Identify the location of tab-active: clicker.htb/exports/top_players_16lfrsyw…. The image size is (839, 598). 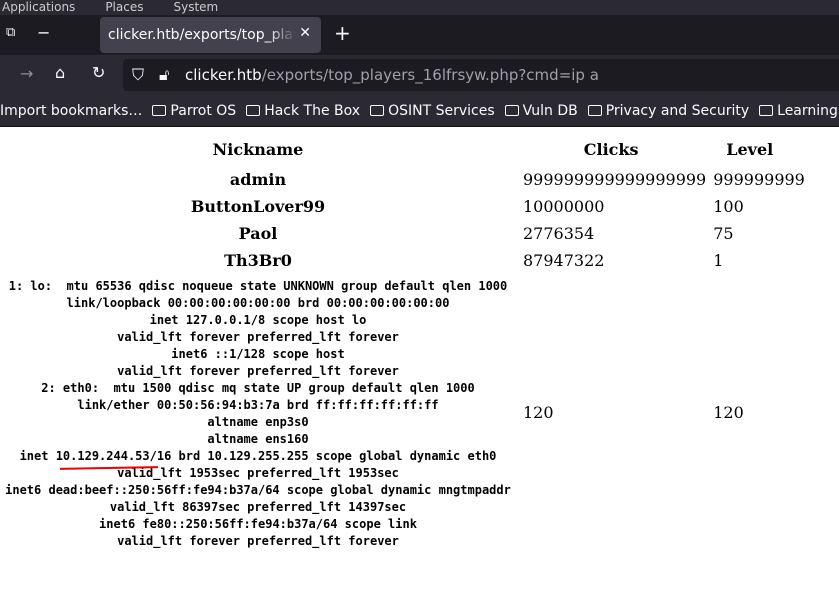
(210, 35).